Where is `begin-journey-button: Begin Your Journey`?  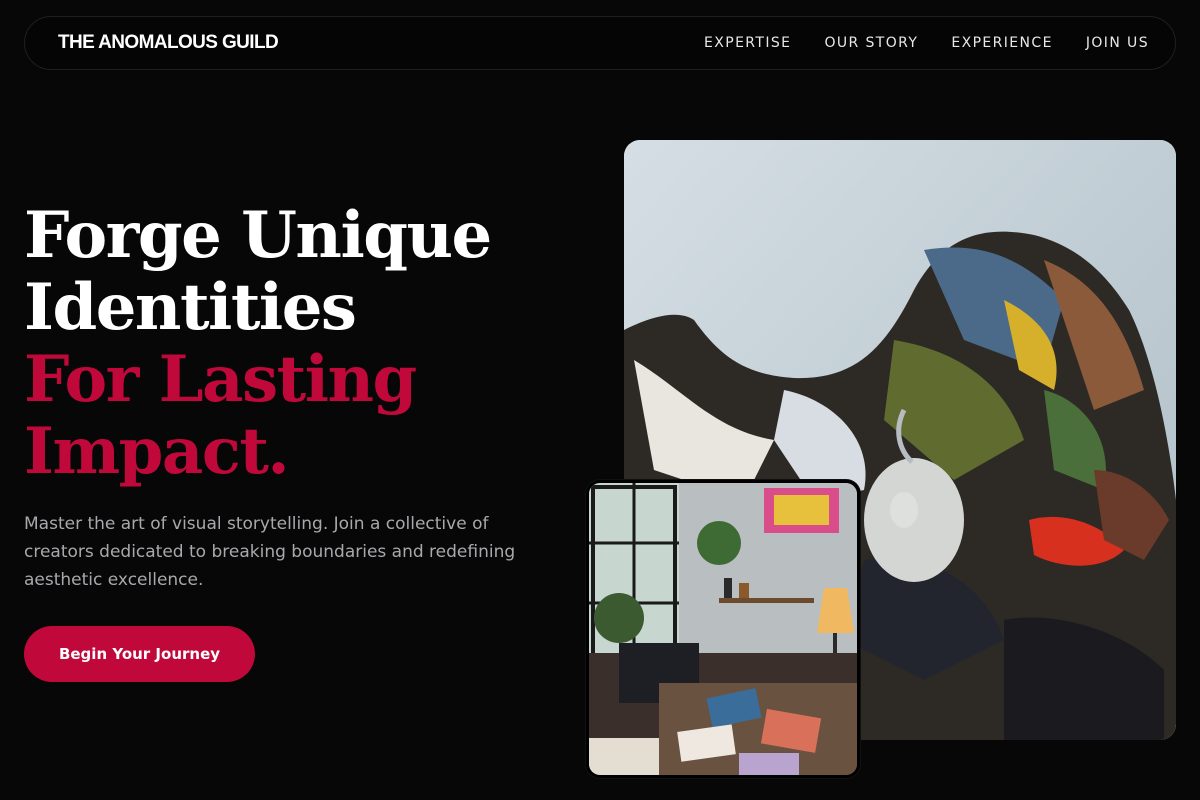
begin-journey-button: Begin Your Journey is located at coordinates (139, 654).